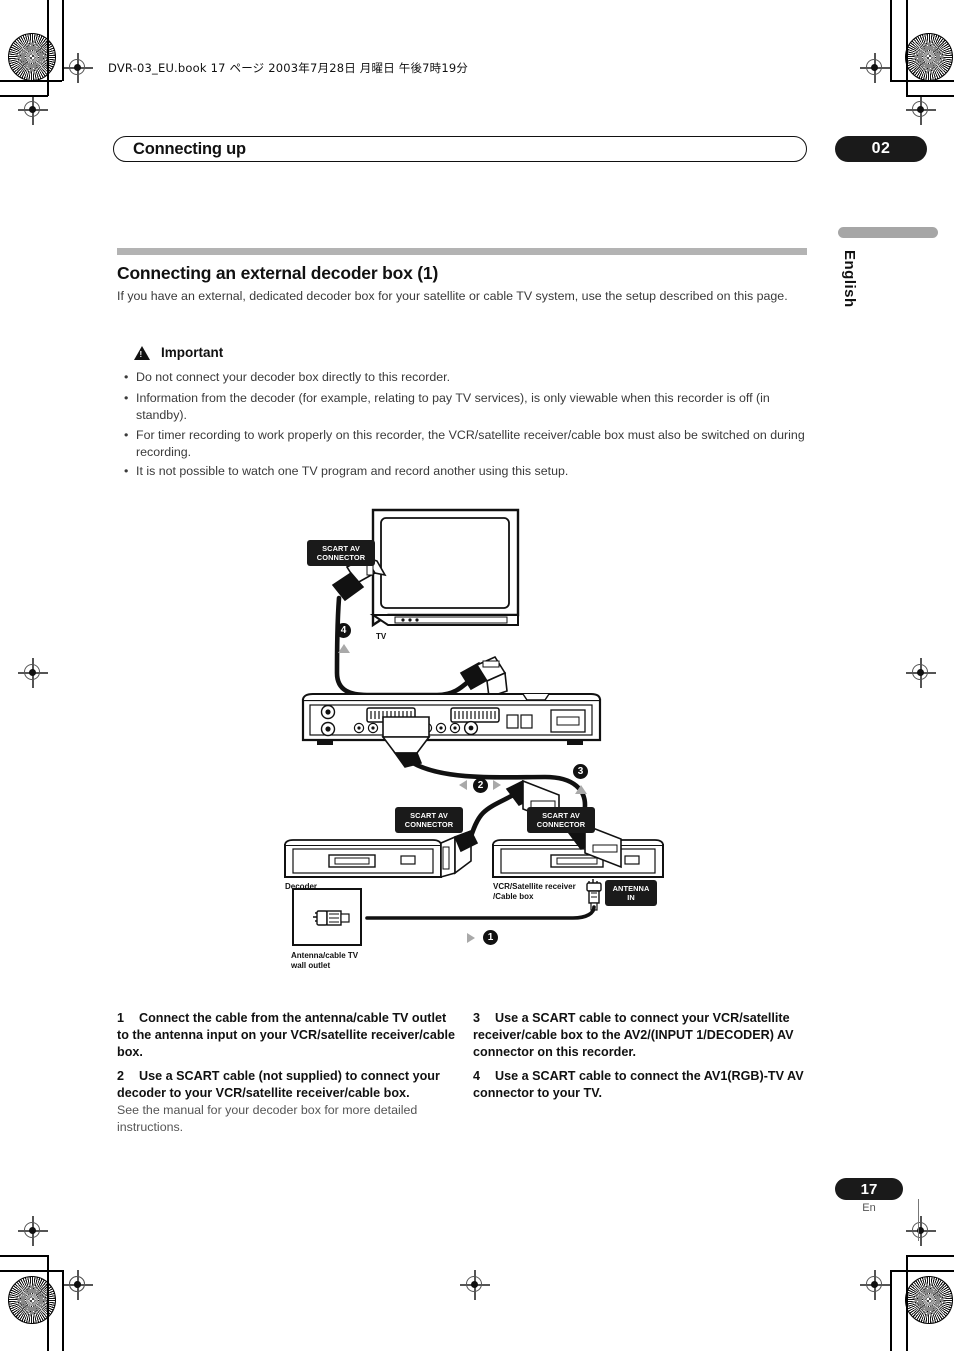 This screenshot has height=1351, width=954. What do you see at coordinates (477, 1018) in the screenshot?
I see `step-3-number: 3` at bounding box center [477, 1018].